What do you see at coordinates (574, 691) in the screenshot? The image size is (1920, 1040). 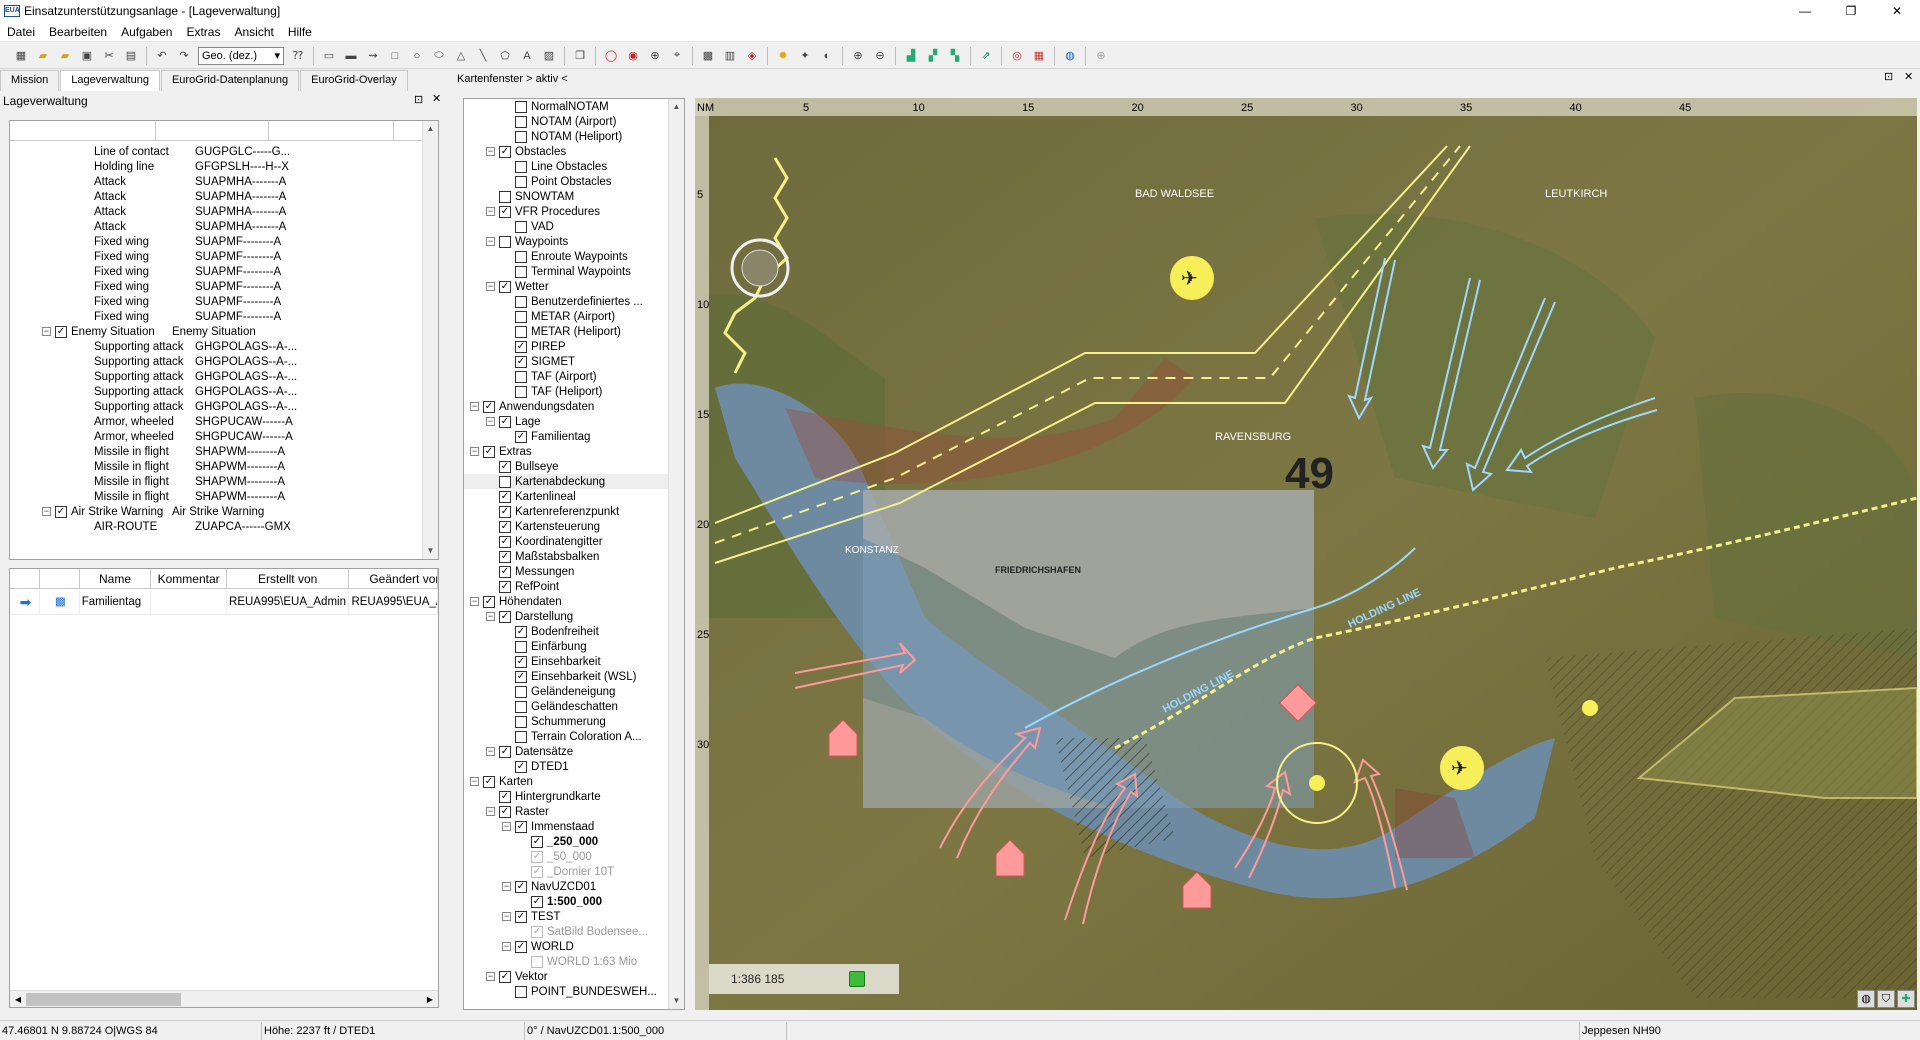 I see `layer-item: Geländeneigung` at bounding box center [574, 691].